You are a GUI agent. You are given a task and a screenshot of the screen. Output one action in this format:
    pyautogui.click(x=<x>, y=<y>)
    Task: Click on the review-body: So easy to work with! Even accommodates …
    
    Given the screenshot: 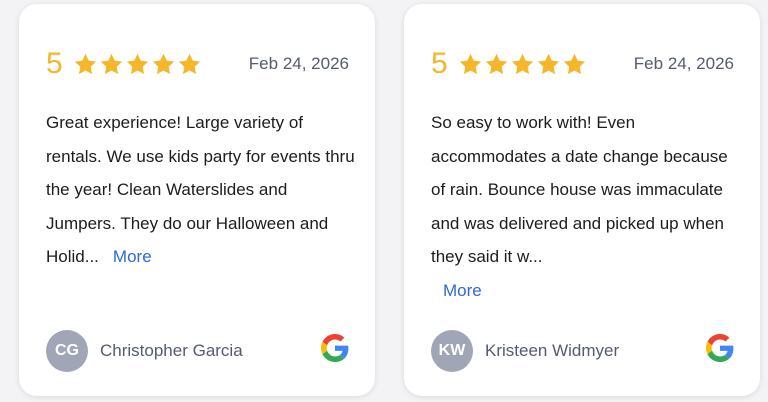 What is the action you would take?
    pyautogui.click(x=579, y=189)
    